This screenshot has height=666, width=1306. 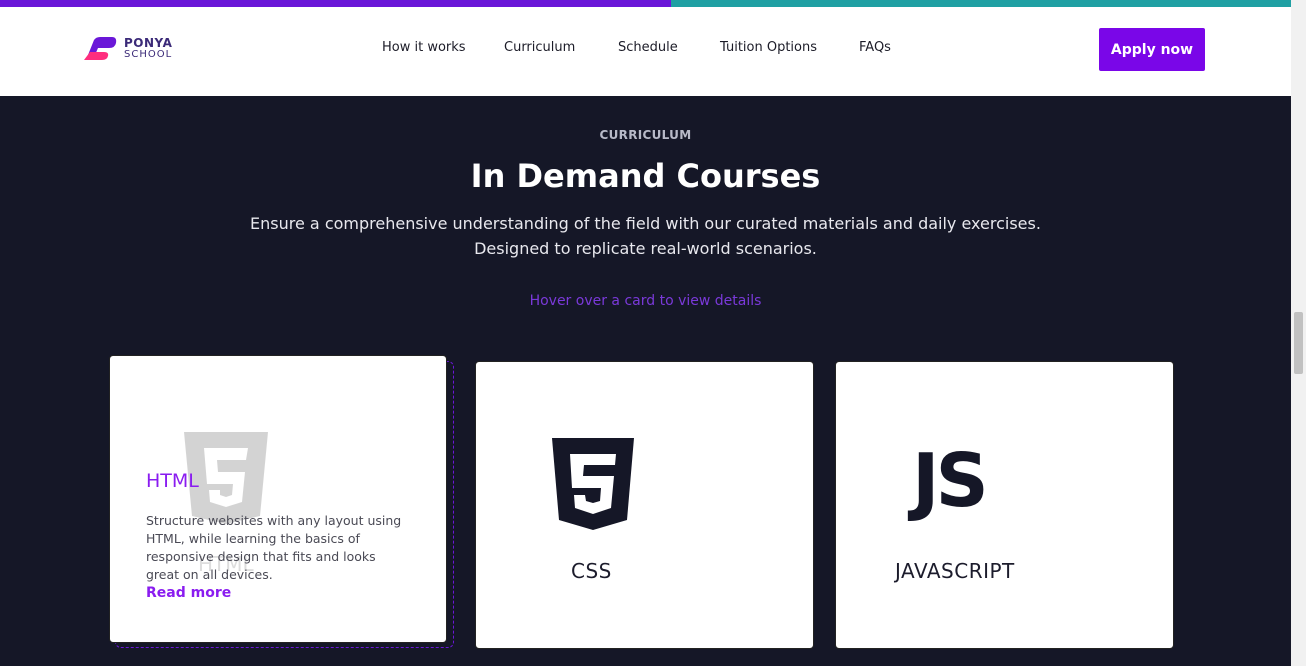 What do you see at coordinates (648, 47) in the screenshot?
I see `nav-schedule: Schedule` at bounding box center [648, 47].